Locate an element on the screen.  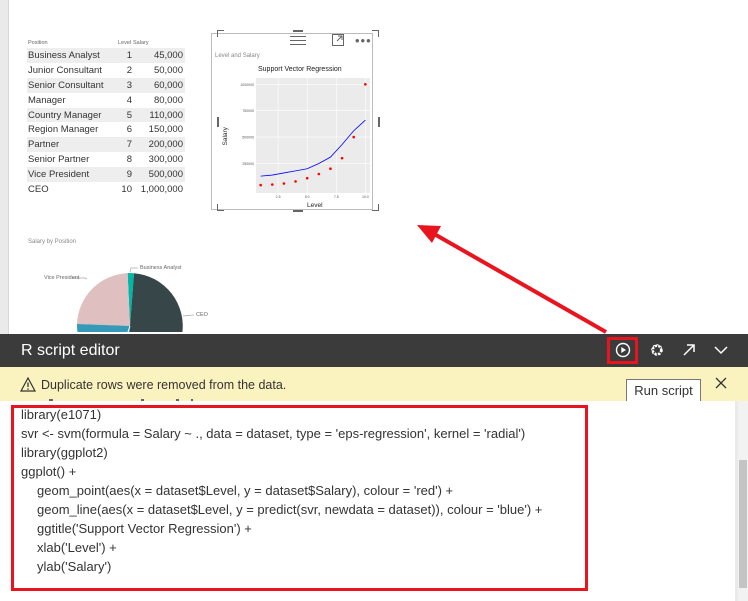
x-tick-label: 10.0 is located at coordinates (365, 197).